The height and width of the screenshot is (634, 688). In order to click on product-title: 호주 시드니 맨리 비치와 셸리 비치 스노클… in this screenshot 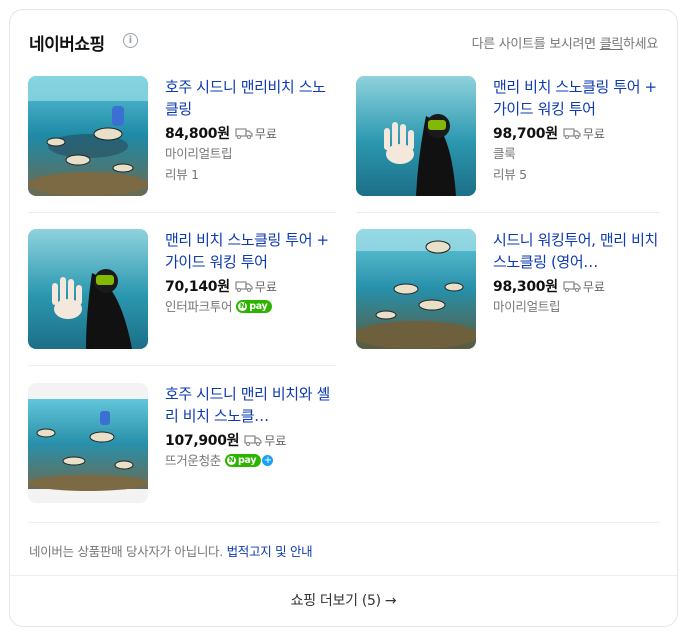, I will do `click(251, 405)`.